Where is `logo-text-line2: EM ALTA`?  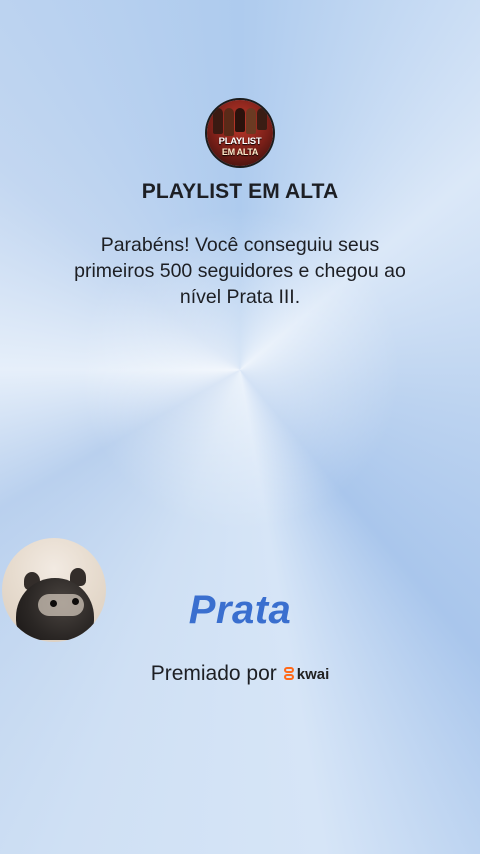 logo-text-line2: EM ALTA is located at coordinates (240, 152).